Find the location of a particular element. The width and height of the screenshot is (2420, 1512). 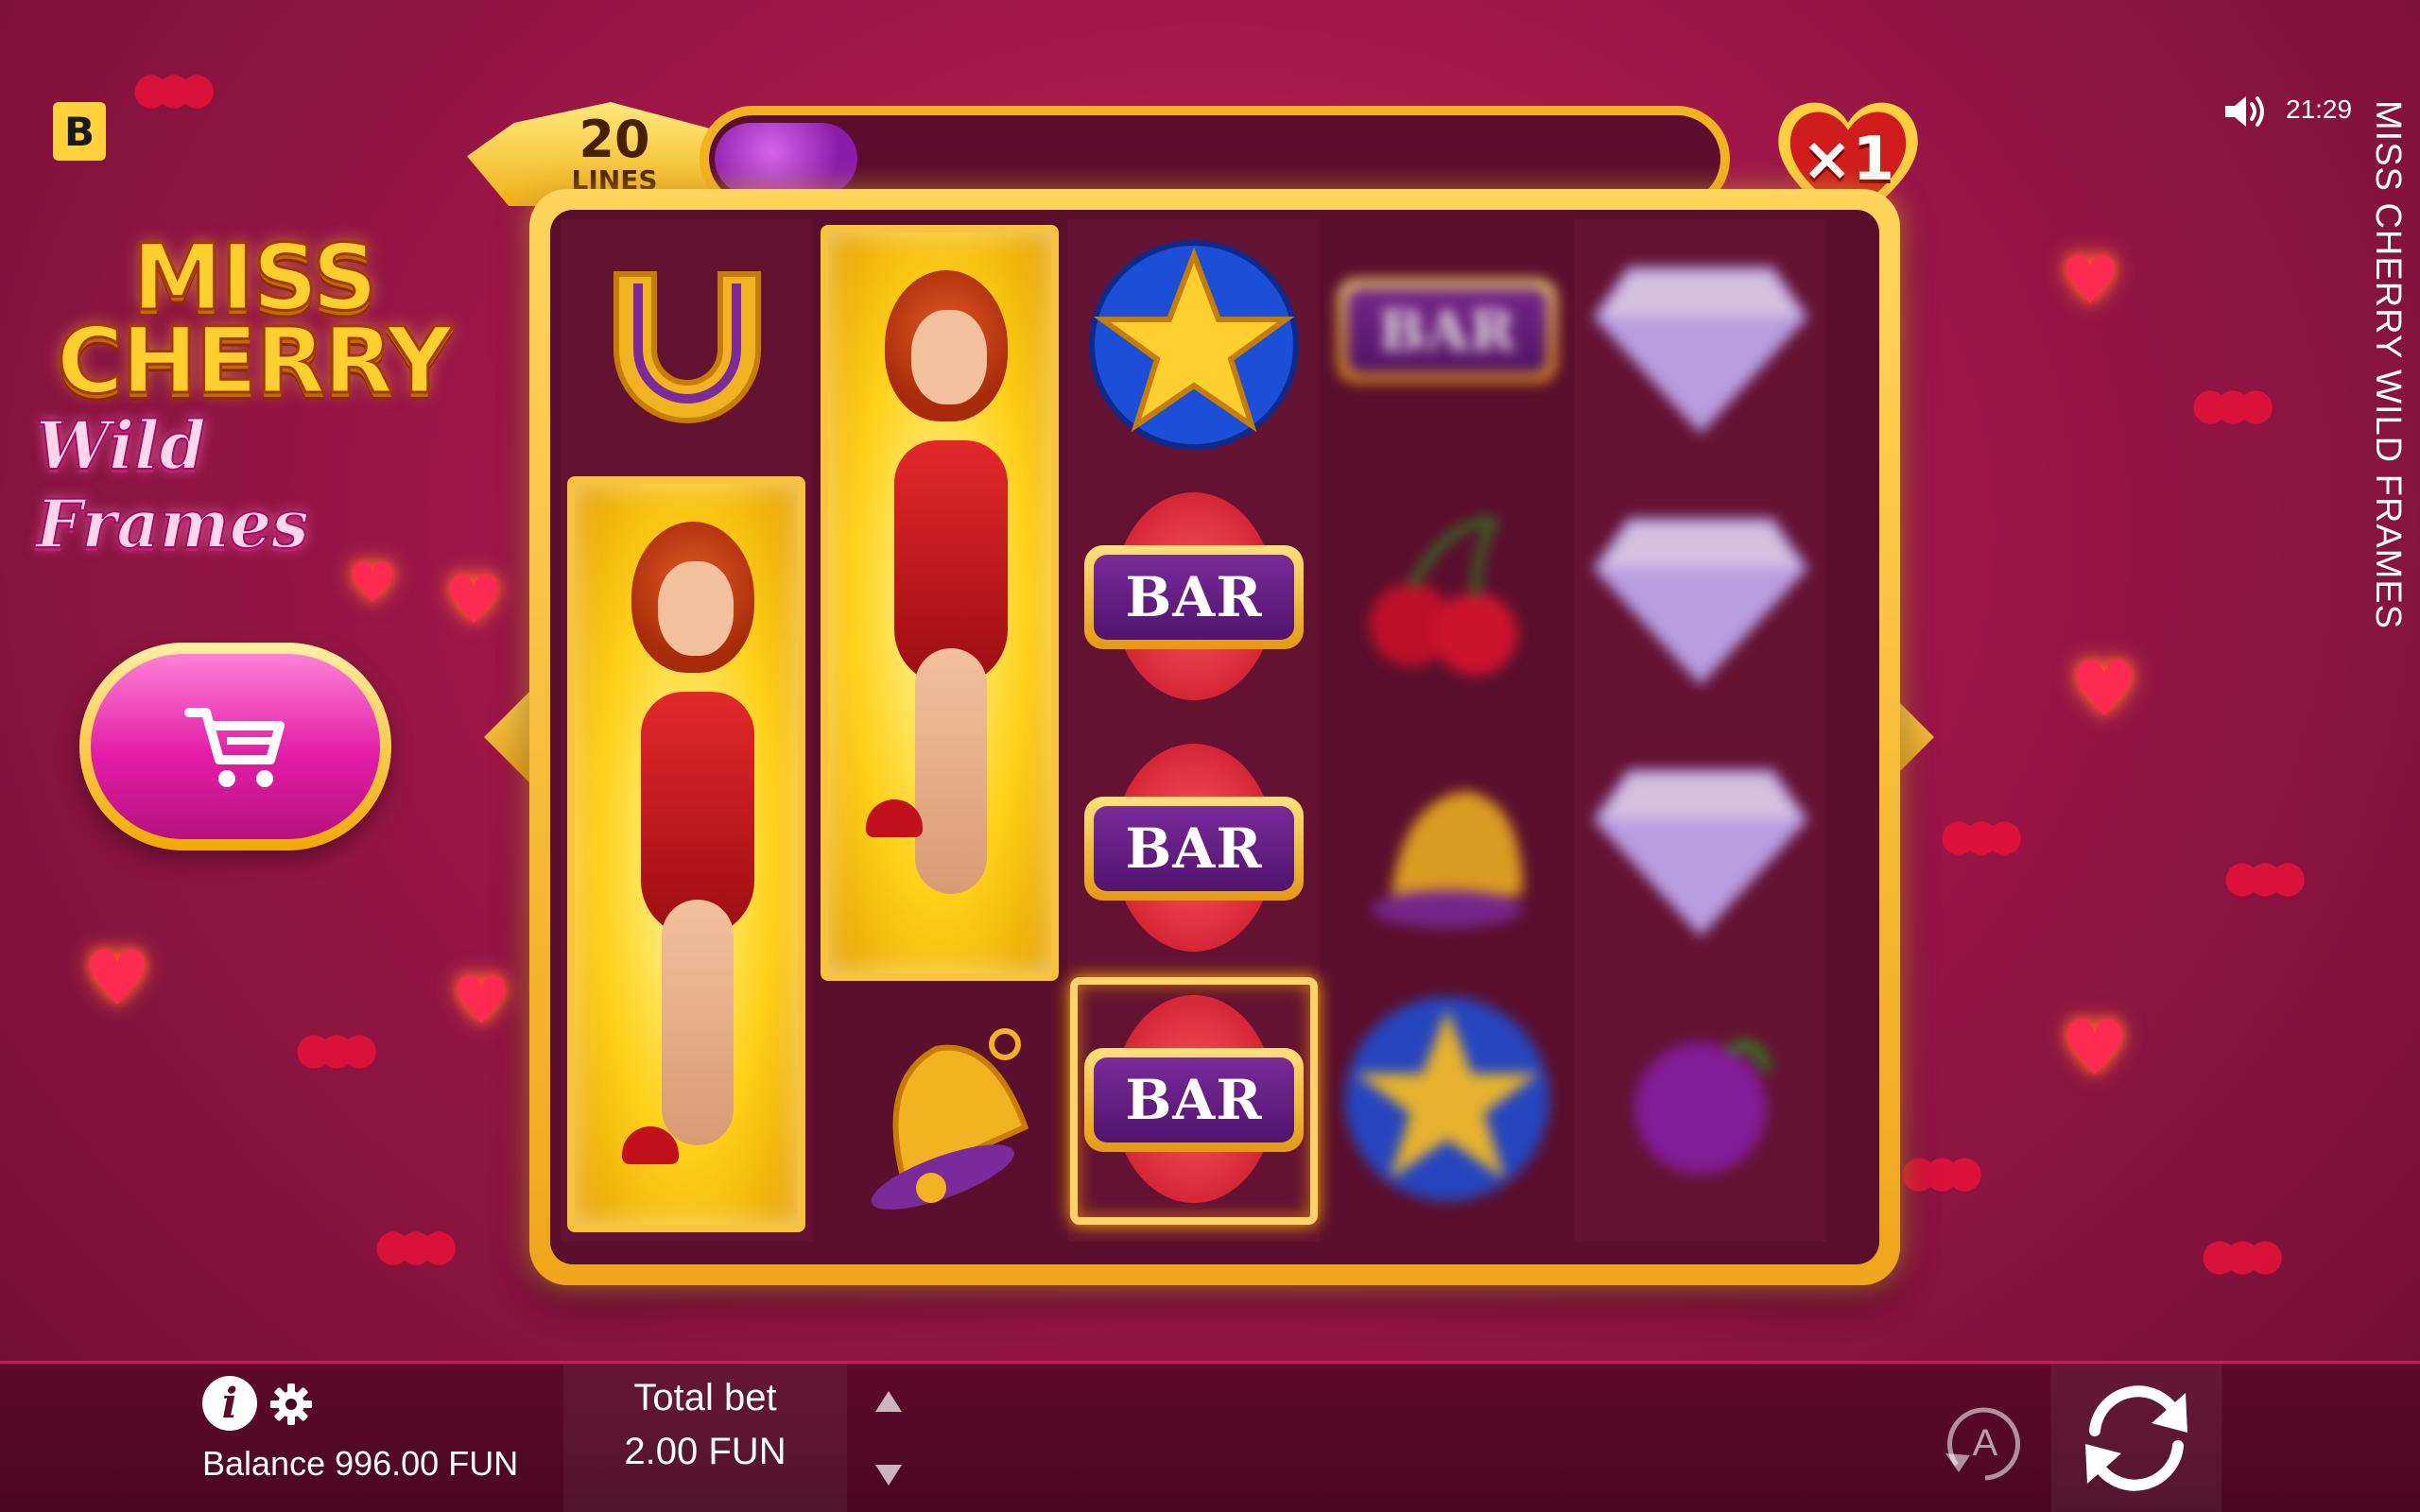

hearts-progress-fill is located at coordinates (786, 159).